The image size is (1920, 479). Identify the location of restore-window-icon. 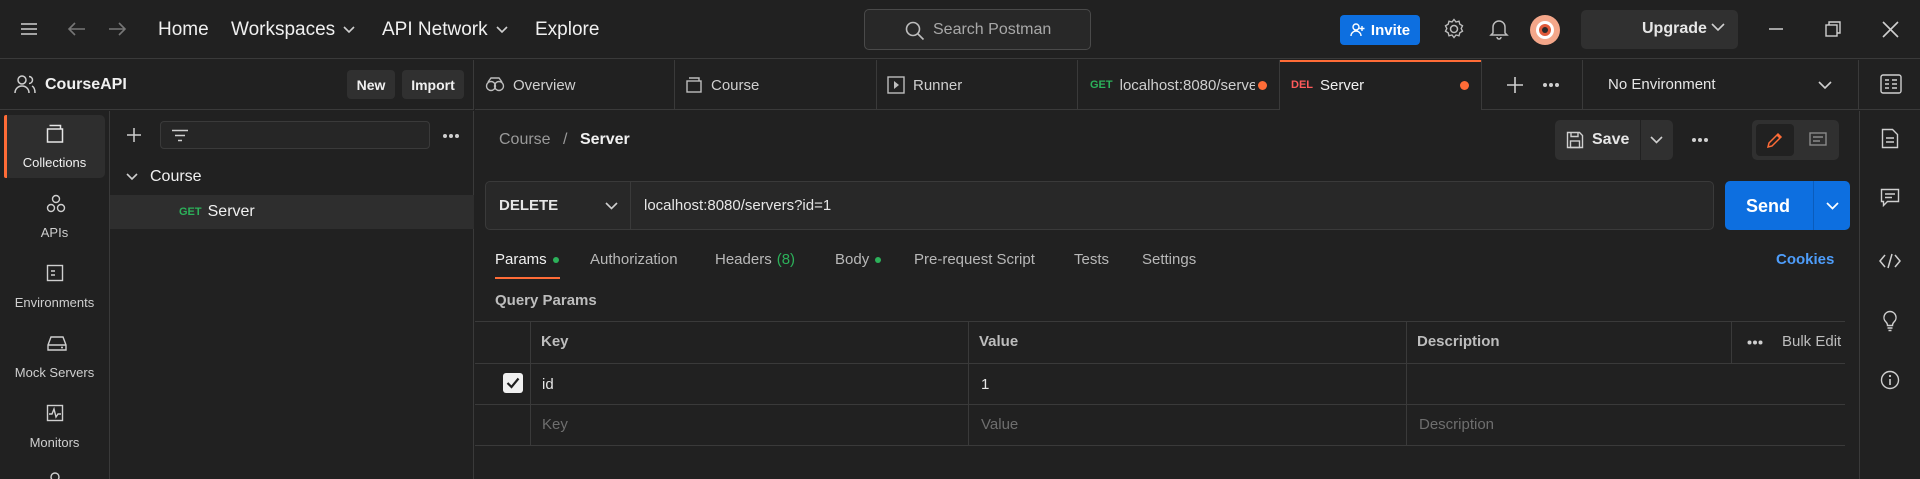
(1833, 29).